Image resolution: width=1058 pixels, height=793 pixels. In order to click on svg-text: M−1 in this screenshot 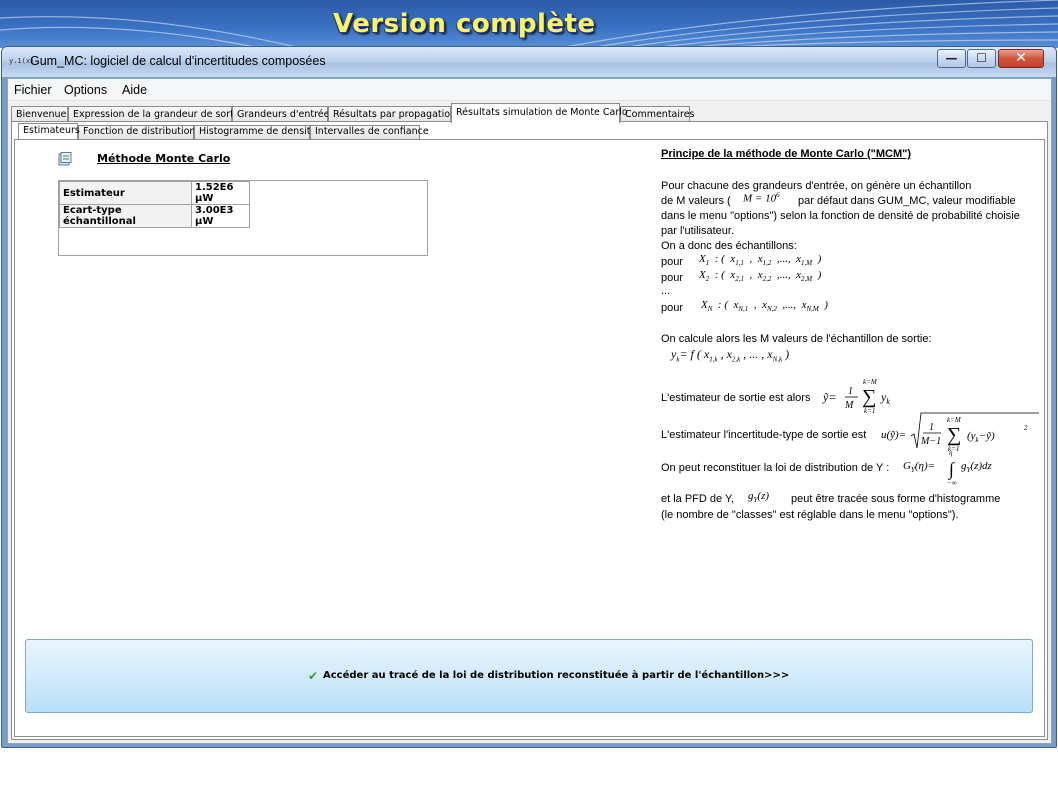, I will do `click(930, 441)`.